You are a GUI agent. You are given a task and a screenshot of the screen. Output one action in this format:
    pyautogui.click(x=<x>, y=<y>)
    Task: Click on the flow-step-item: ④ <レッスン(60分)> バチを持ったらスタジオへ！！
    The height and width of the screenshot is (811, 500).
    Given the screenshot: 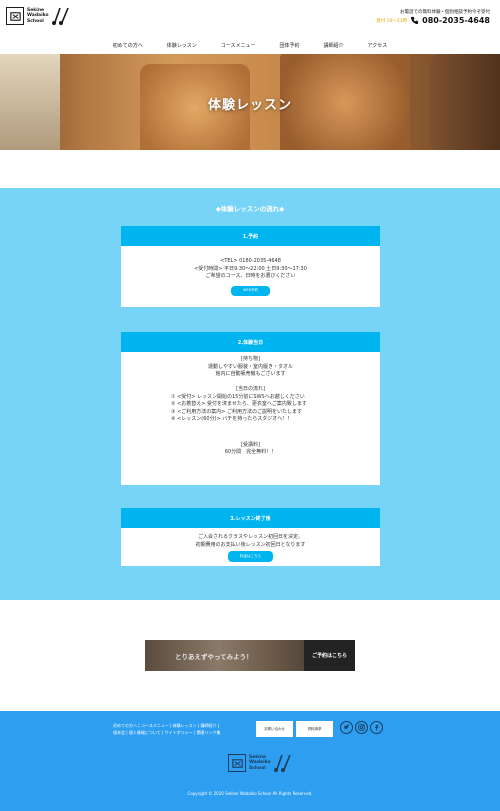 What is the action you would take?
    pyautogui.click(x=232, y=419)
    